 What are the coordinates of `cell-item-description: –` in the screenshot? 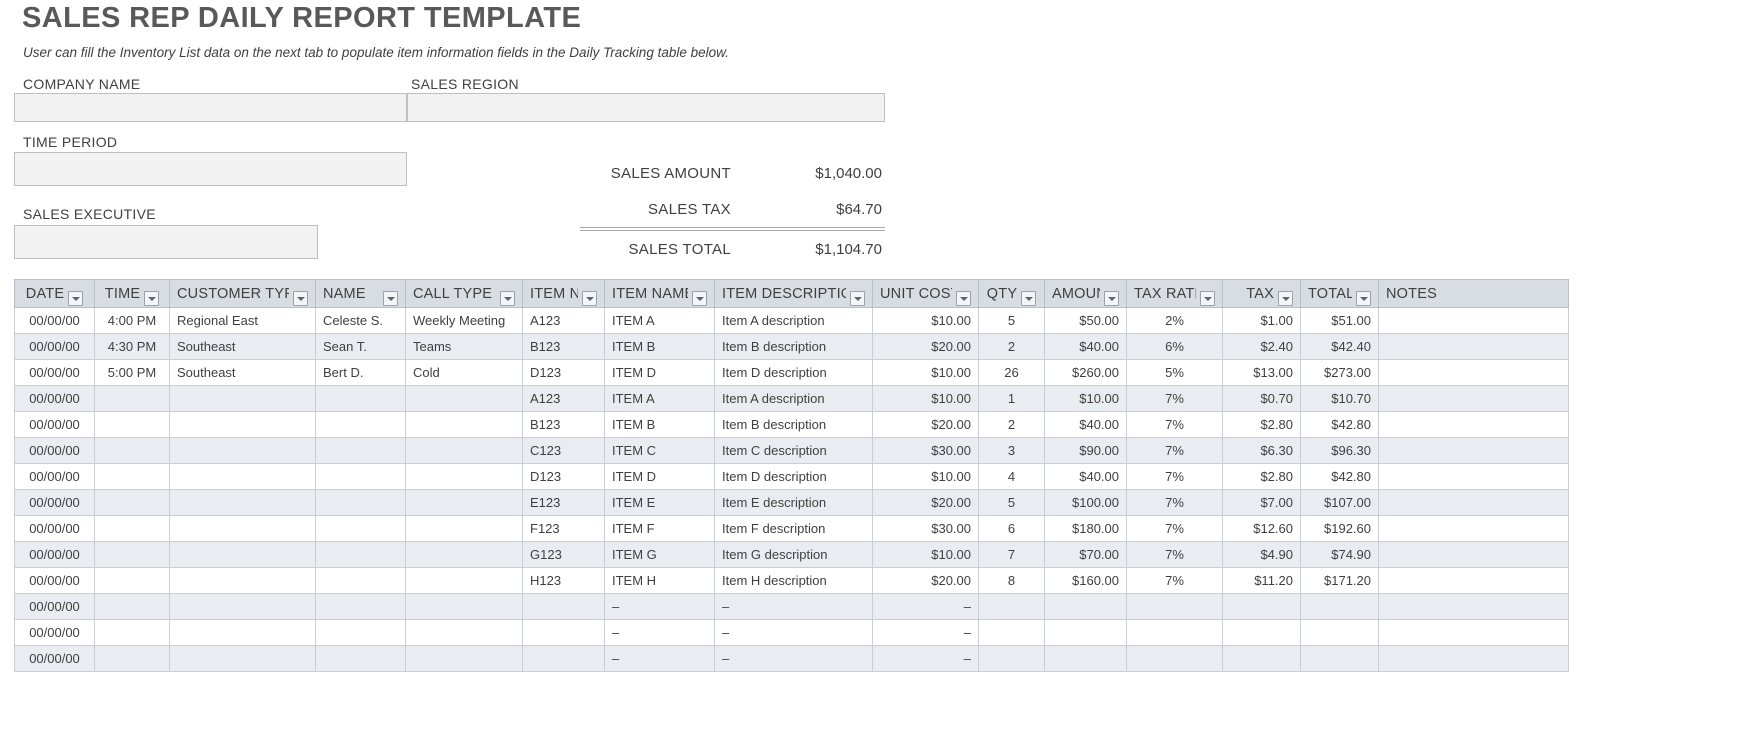 It's located at (793, 632).